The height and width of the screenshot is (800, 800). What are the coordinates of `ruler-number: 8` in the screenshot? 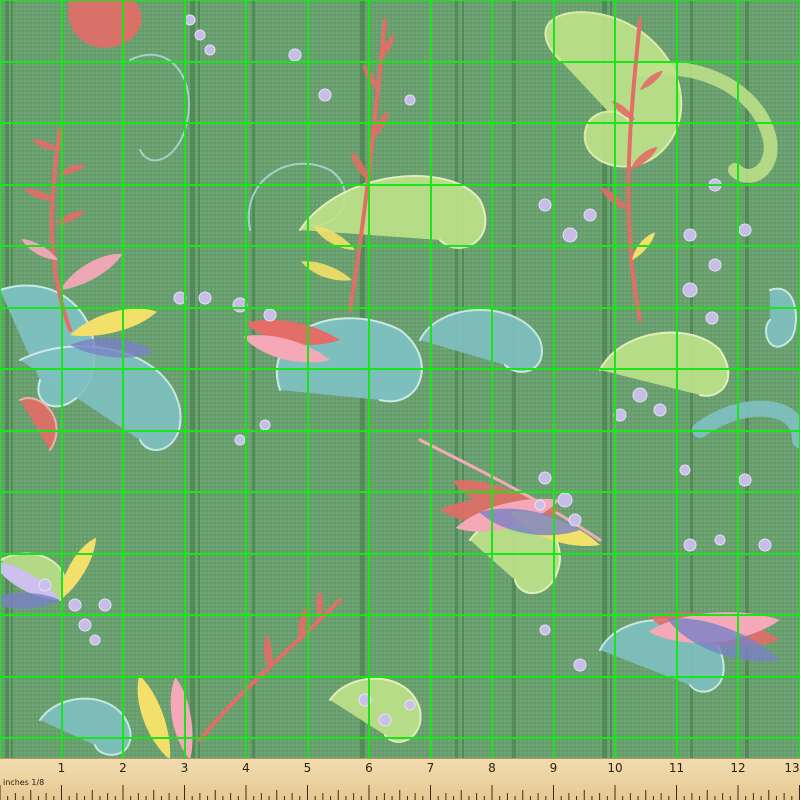 It's located at (492, 768).